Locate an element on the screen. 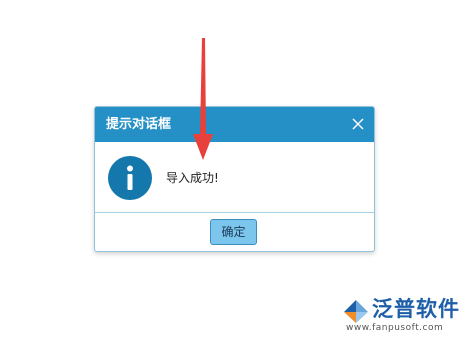 The height and width of the screenshot is (346, 473). dialog-message: 导入成功! is located at coordinates (192, 178).